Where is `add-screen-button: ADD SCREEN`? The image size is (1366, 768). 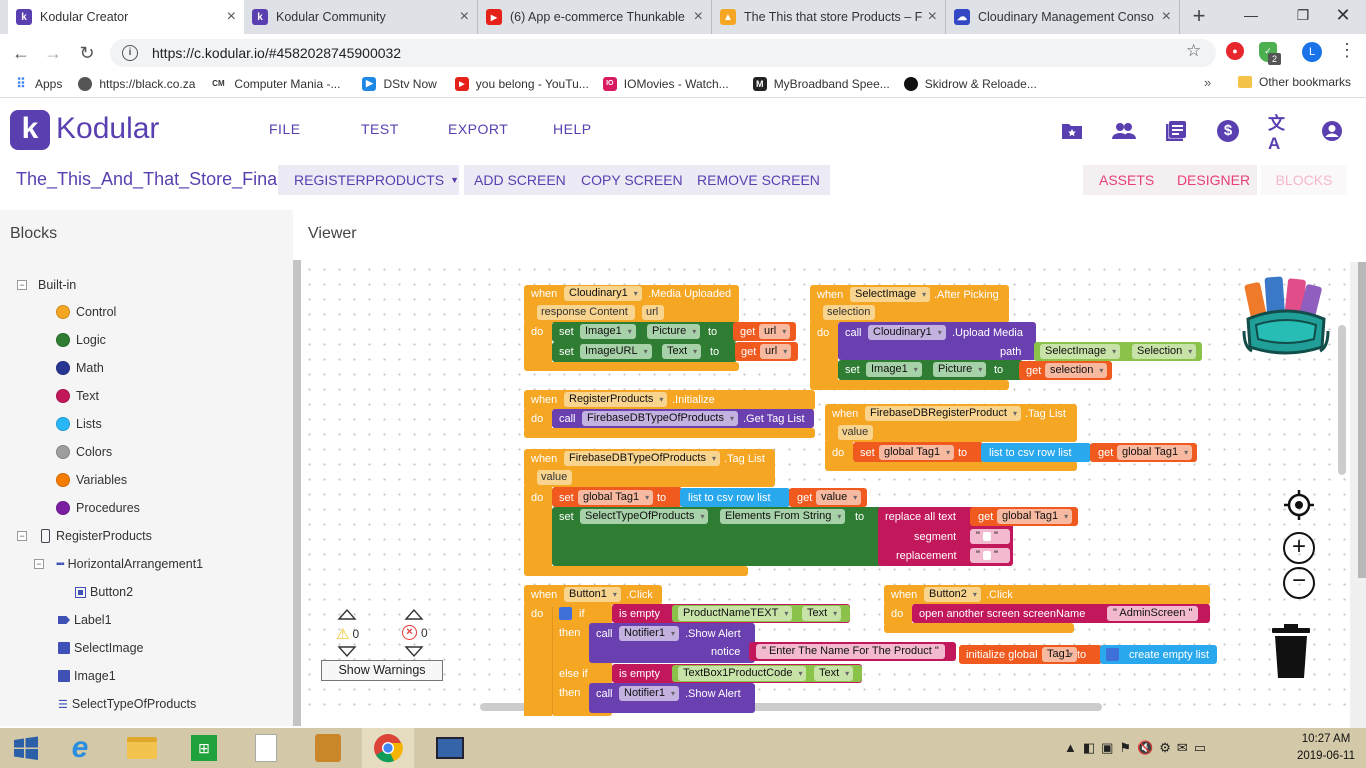 add-screen-button: ADD SCREEN is located at coordinates (520, 180).